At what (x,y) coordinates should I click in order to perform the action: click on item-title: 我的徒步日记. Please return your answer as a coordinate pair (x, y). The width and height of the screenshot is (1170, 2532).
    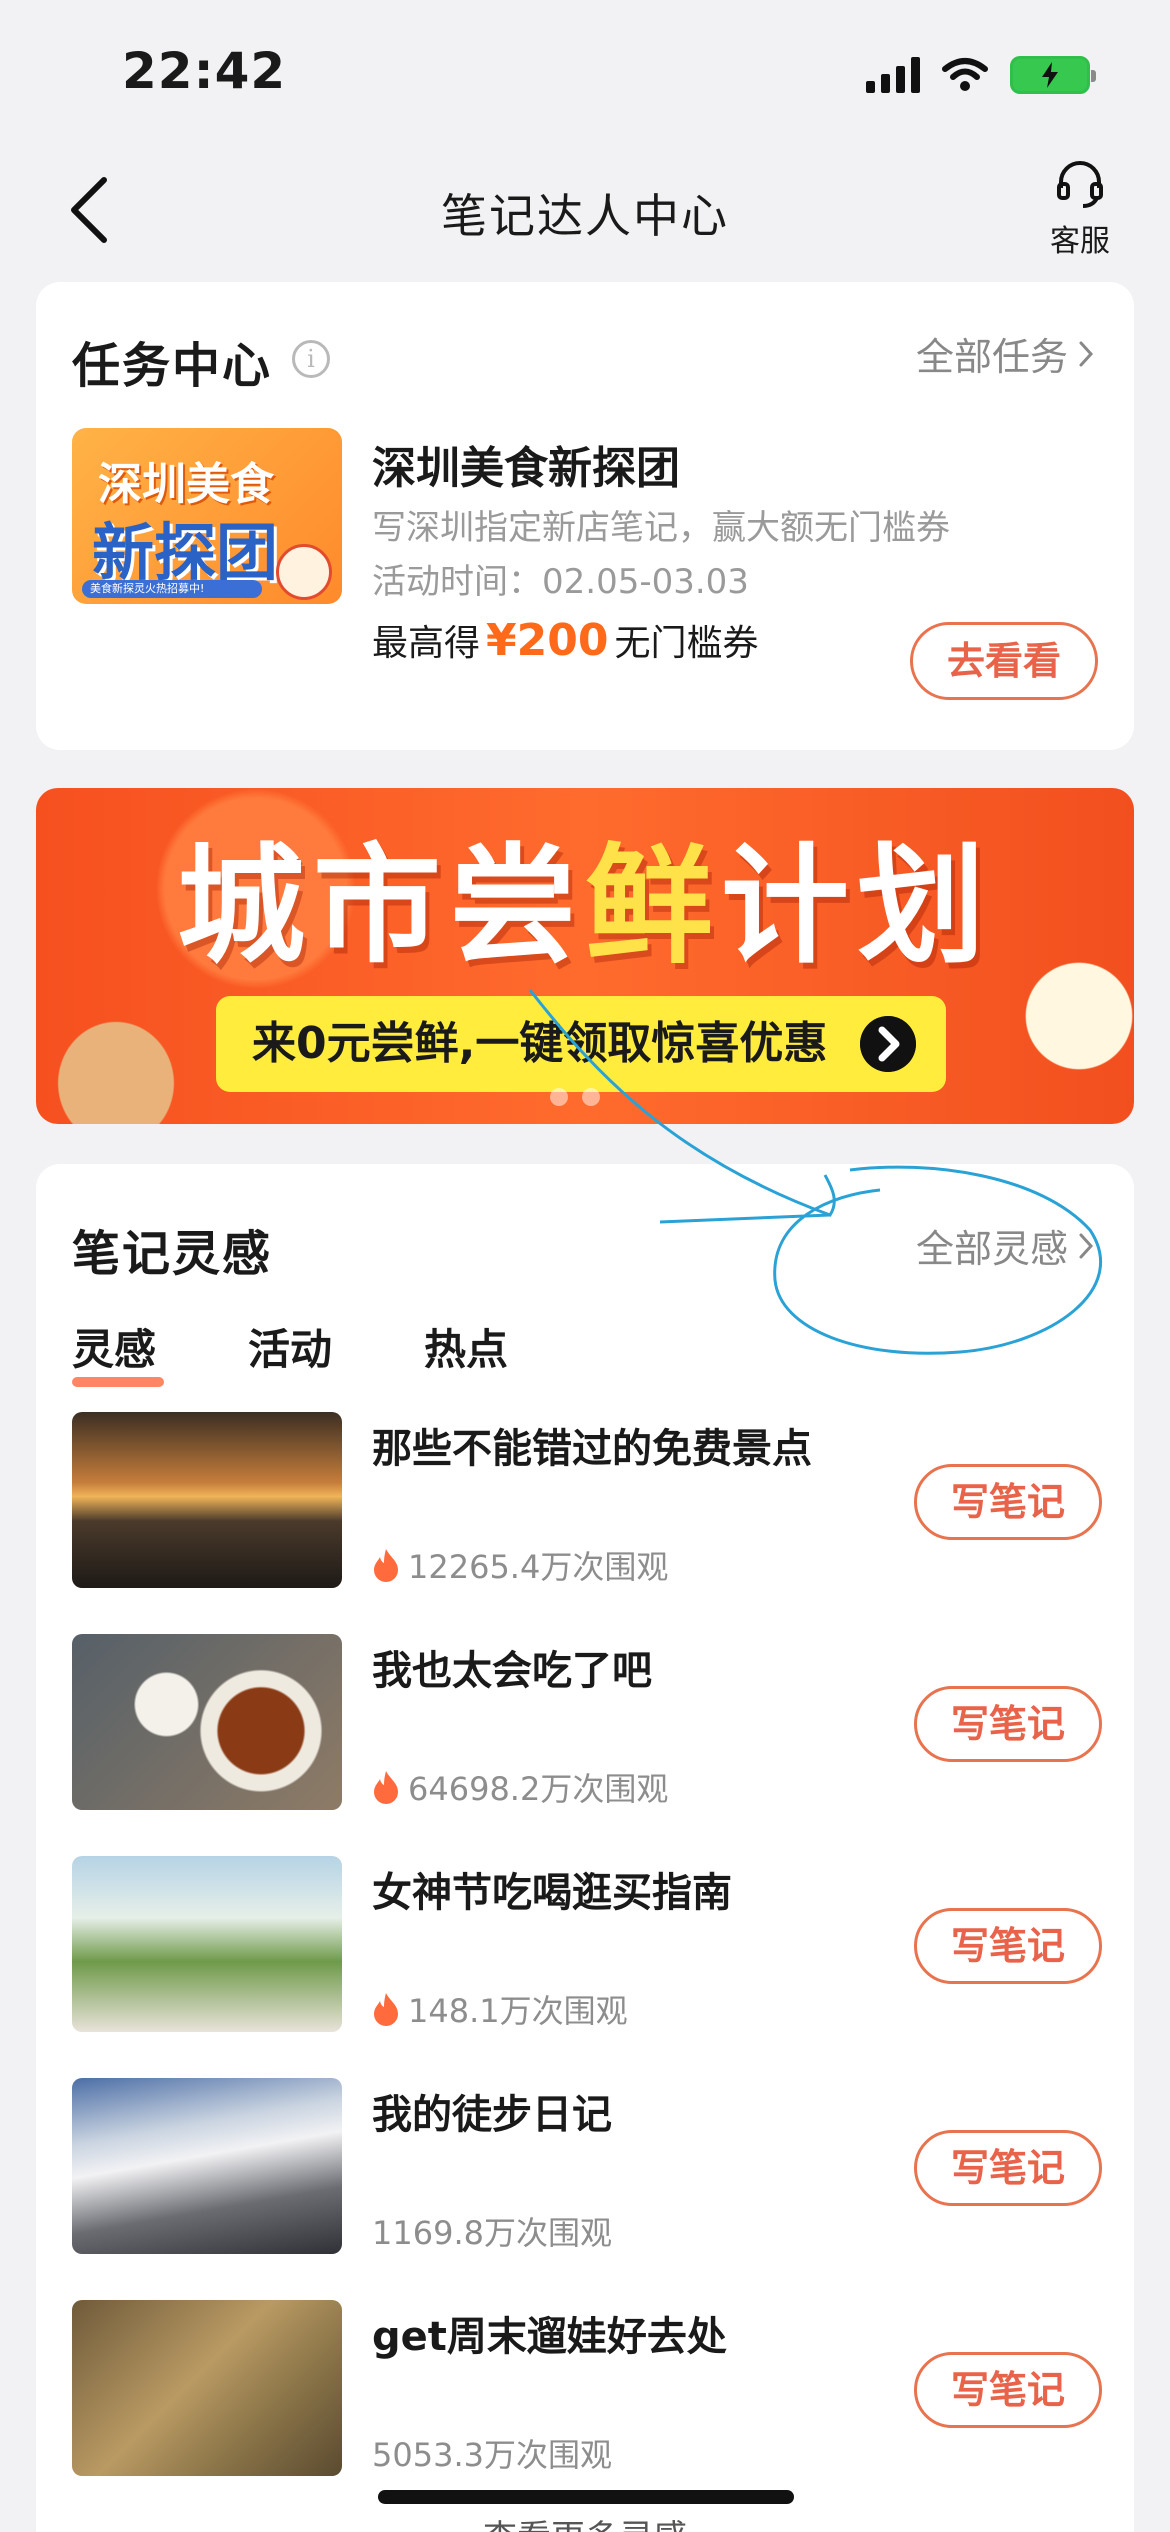
    Looking at the image, I should click on (492, 2115).